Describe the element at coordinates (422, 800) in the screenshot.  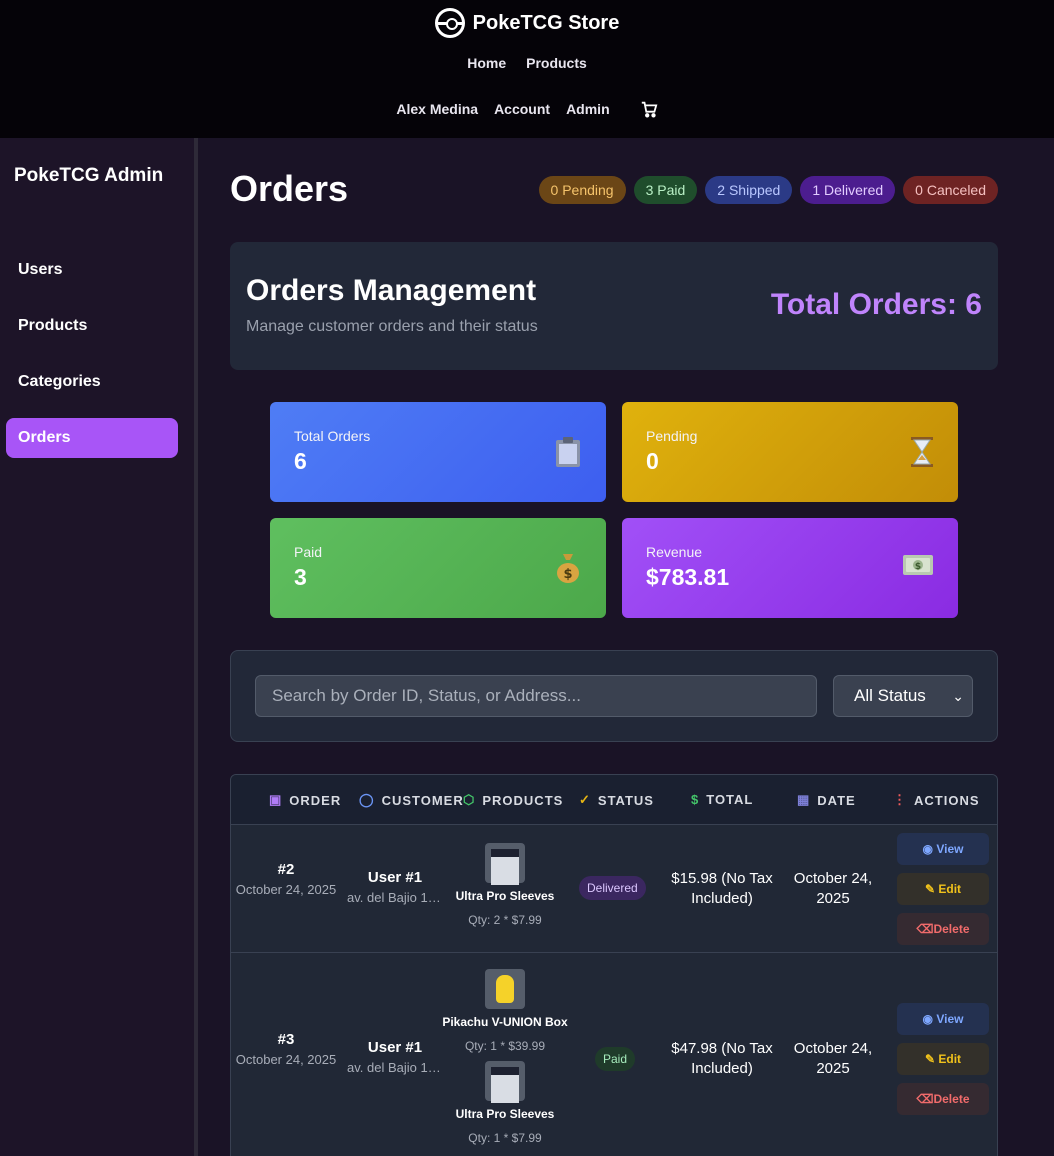
I see `col-customer-label: CUSTOMER` at that location.